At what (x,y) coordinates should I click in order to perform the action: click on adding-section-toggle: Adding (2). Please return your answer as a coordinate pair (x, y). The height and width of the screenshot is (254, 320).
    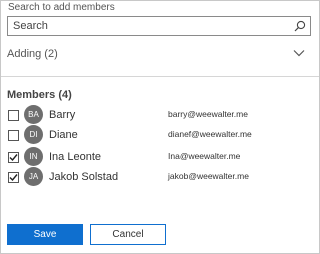
    Looking at the image, I should click on (159, 55).